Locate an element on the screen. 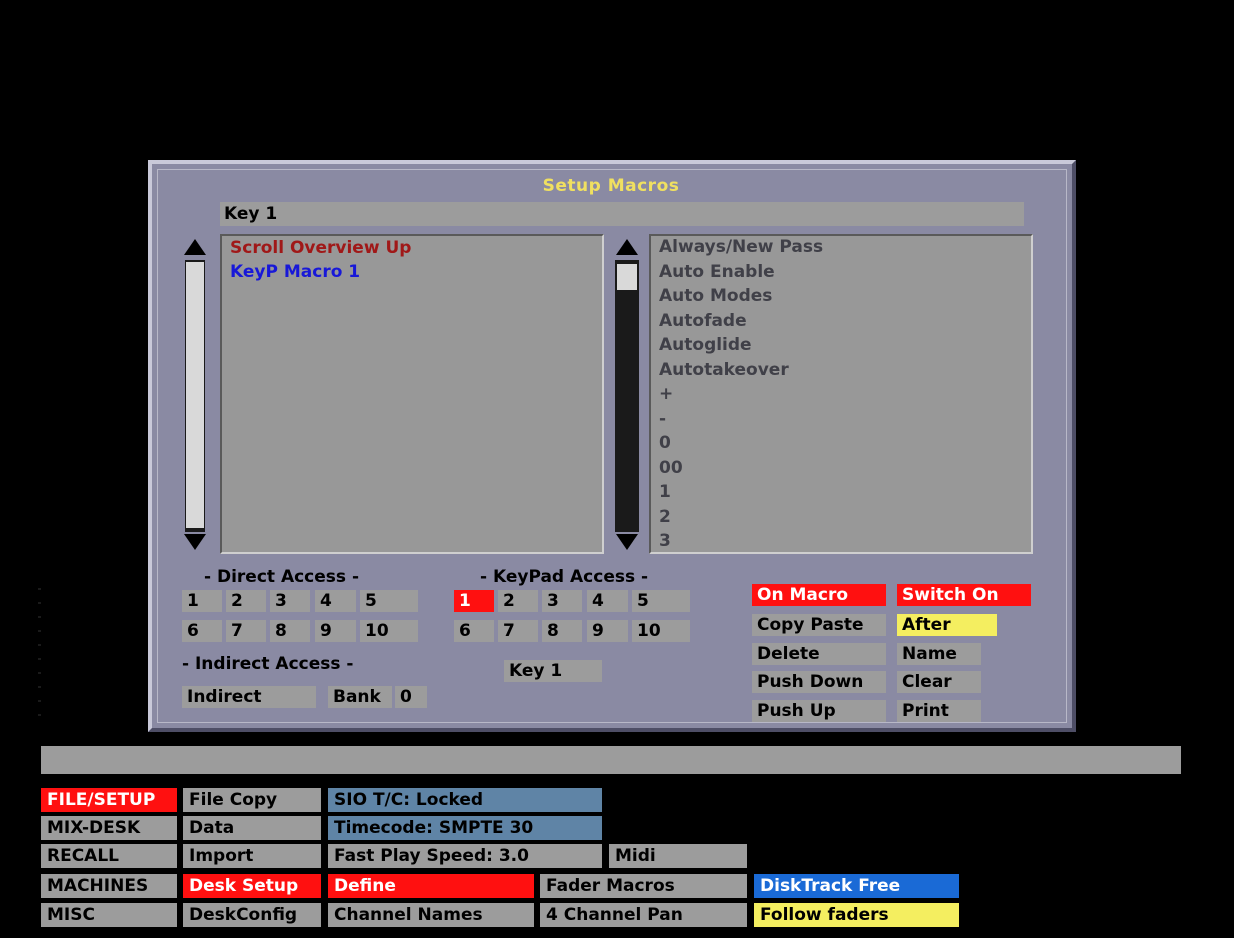  menu-fader-macros: Fader Macros is located at coordinates (643, 886).